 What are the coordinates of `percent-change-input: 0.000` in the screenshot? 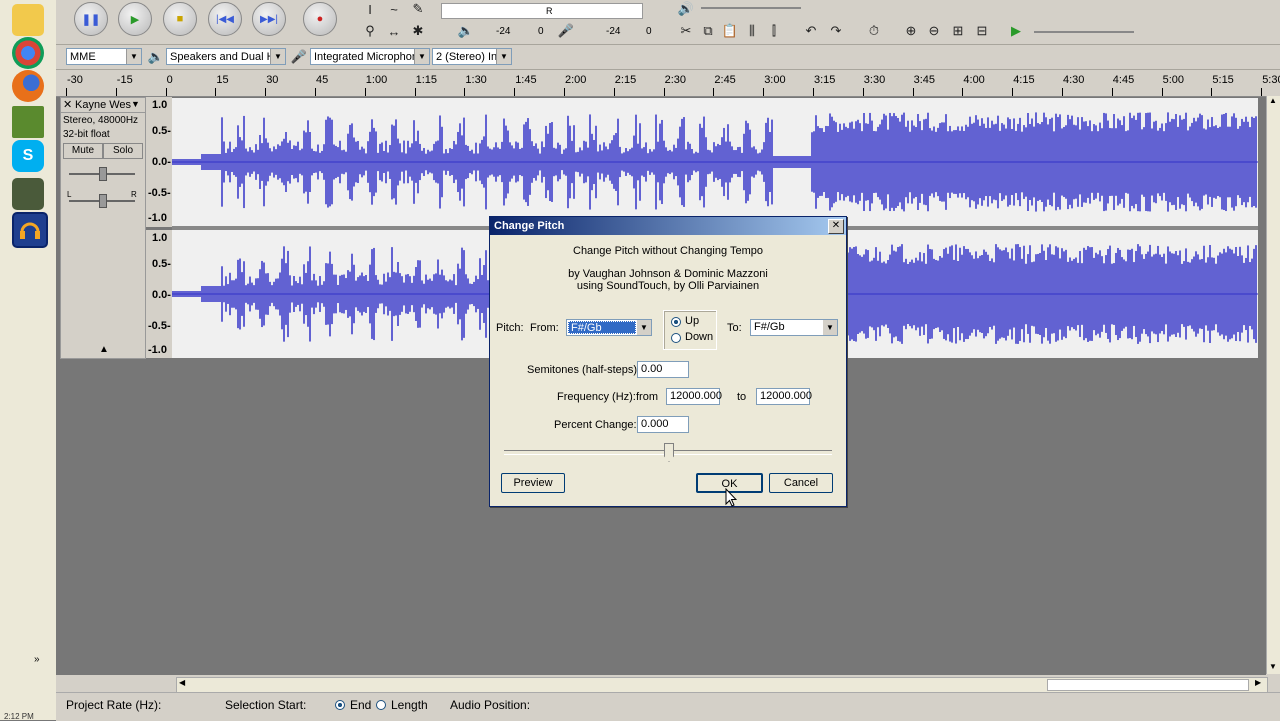 It's located at (663, 424).